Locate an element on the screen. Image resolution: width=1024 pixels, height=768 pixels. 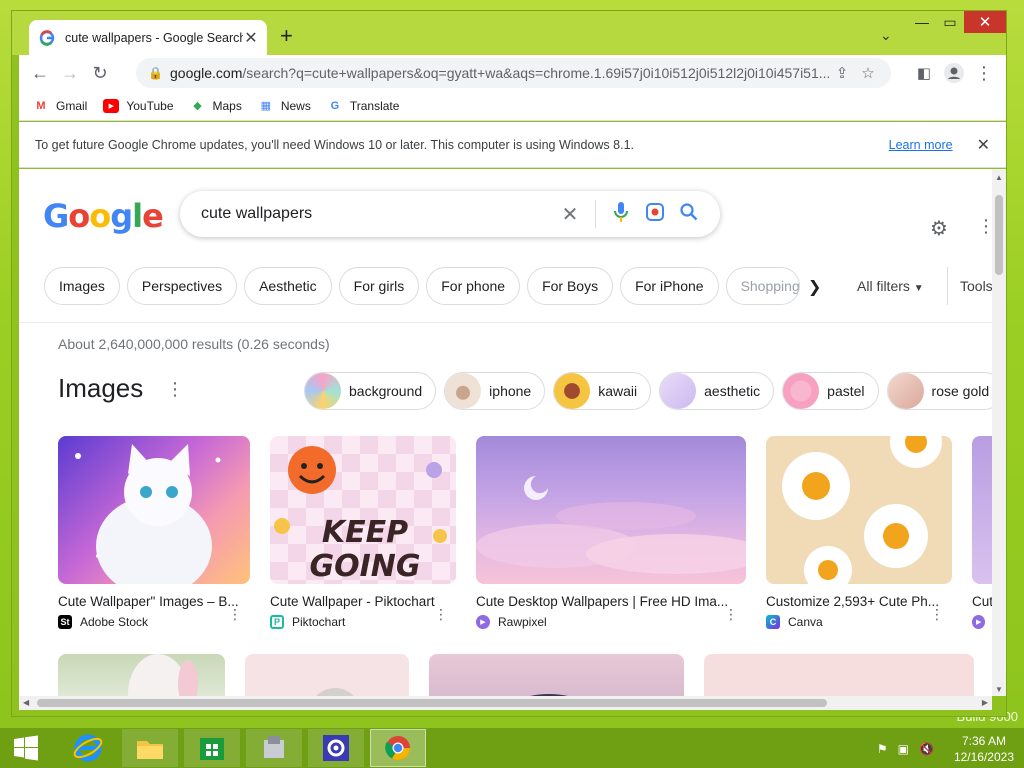
settings-gear-icon: ⚙ is located at coordinates (939, 228).